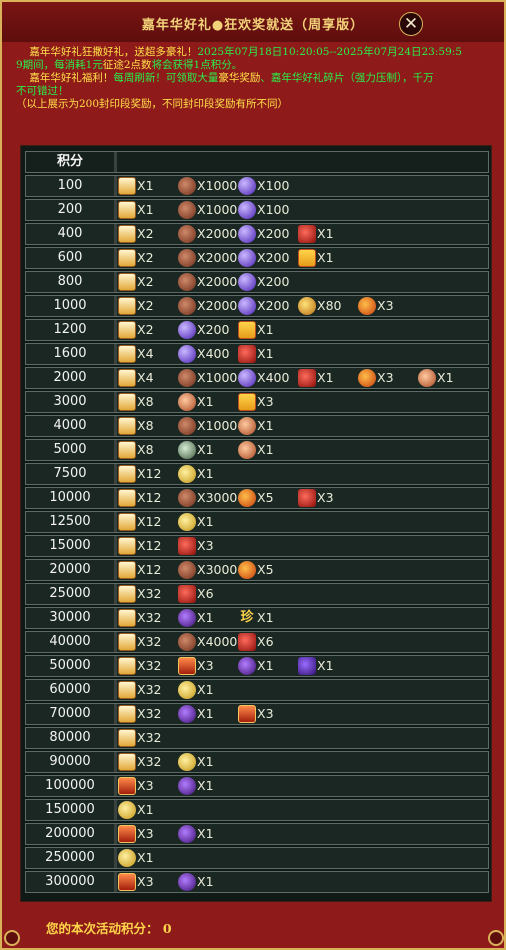  What do you see at coordinates (253, 25) in the screenshot?
I see `window-title: 嘉年华好礼●狂欢奖就送（周享版）` at bounding box center [253, 25].